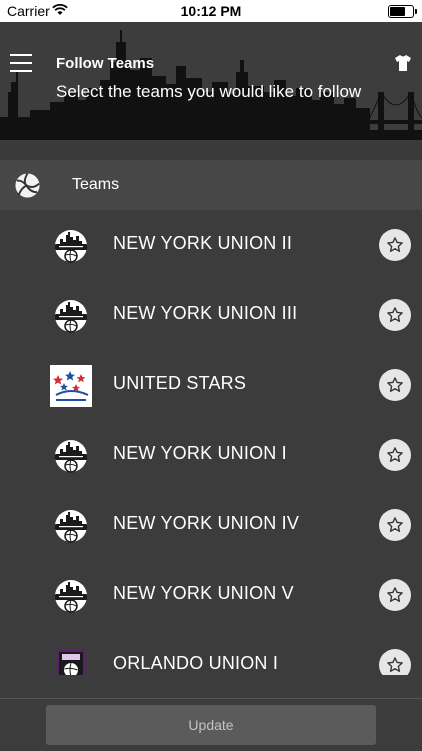  I want to click on team-name: NEW YORK UNION V, so click(203, 593).